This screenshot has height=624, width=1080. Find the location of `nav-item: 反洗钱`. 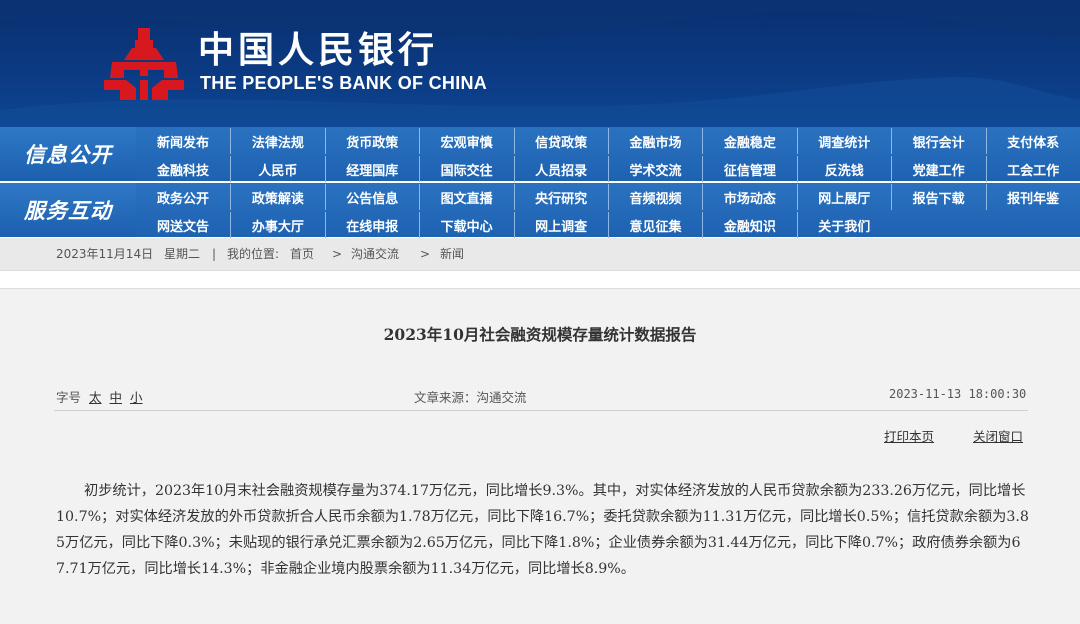

nav-item: 反洗钱 is located at coordinates (843, 169).